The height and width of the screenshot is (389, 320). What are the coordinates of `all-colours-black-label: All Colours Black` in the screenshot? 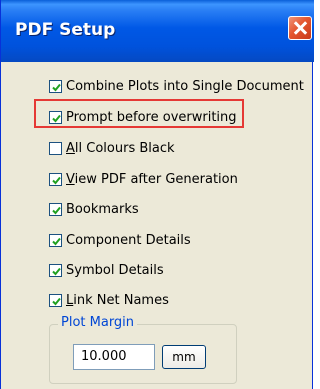 It's located at (120, 148).